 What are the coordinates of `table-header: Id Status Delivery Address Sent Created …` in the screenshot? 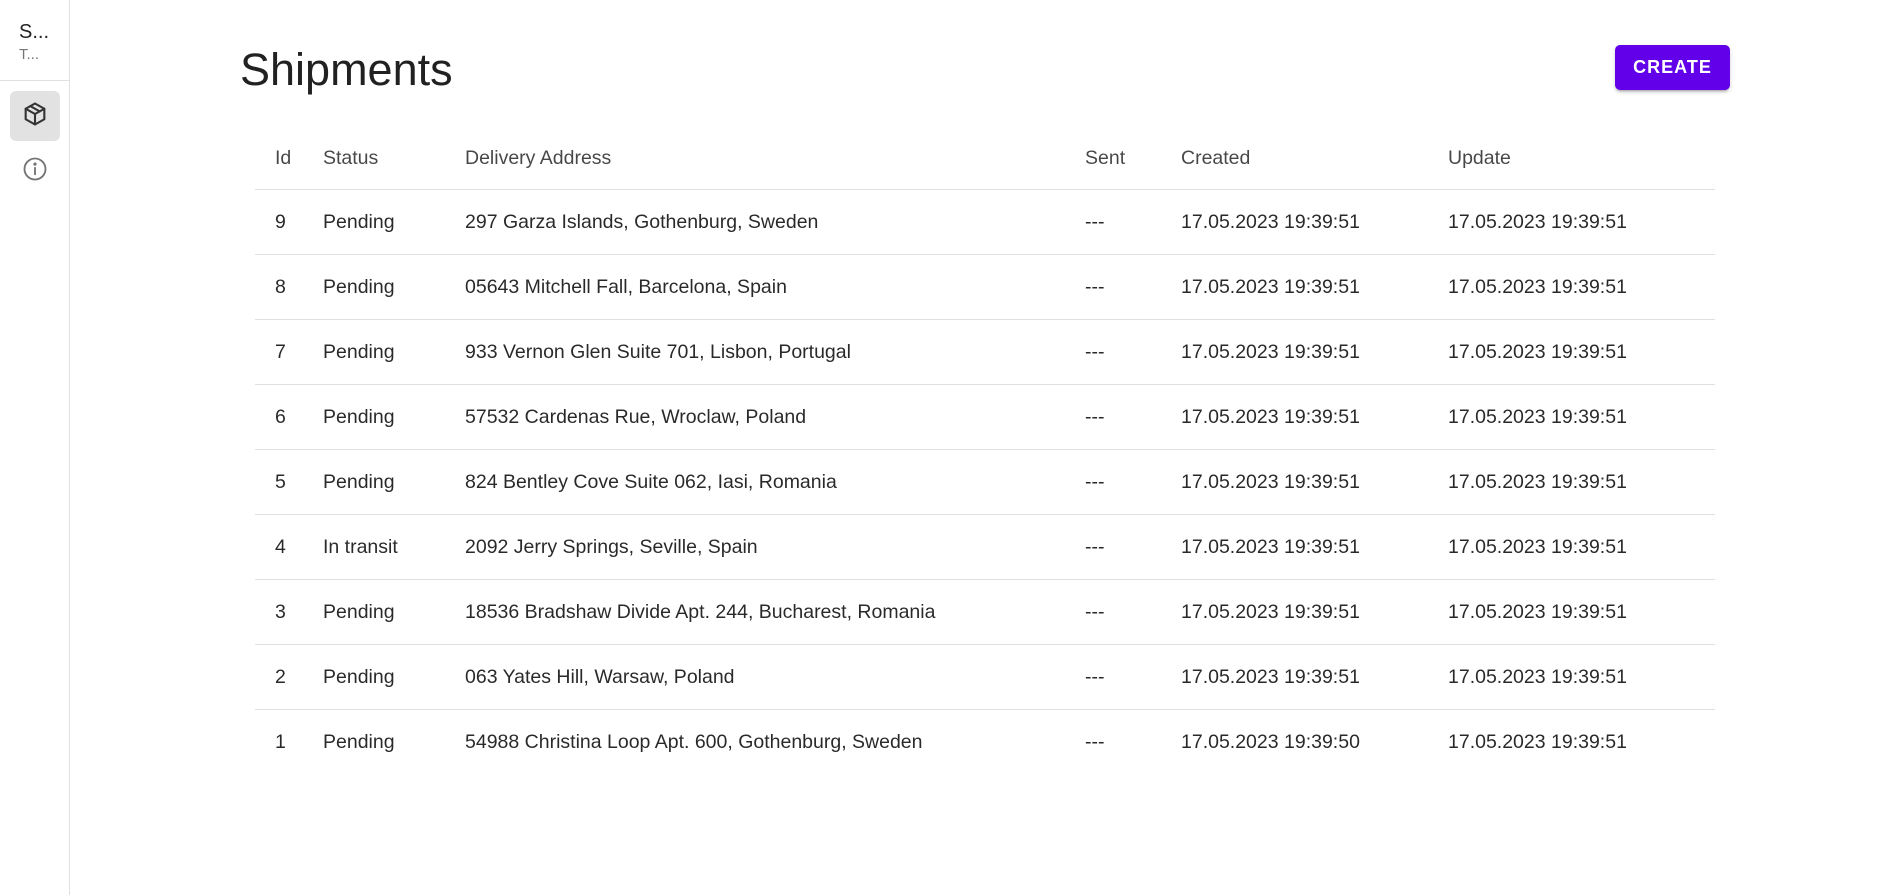 It's located at (985, 159).